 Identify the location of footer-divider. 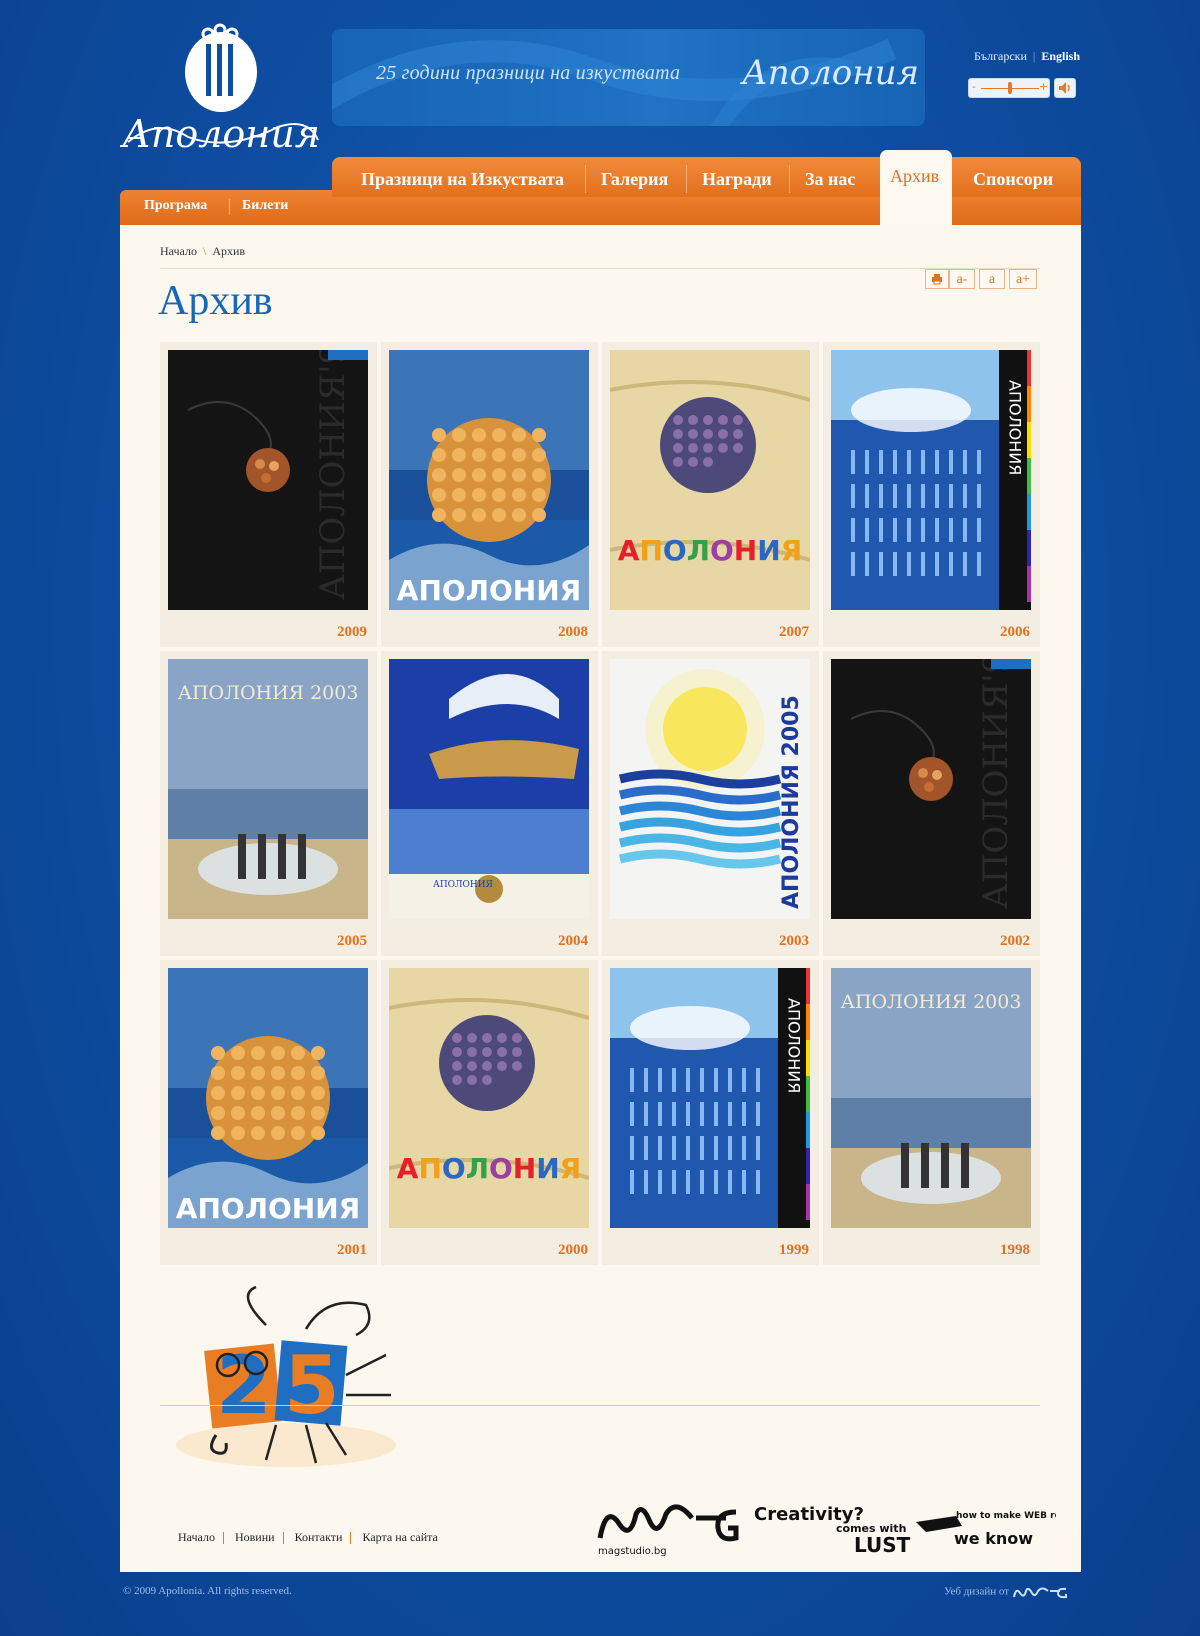
(600, 1405).